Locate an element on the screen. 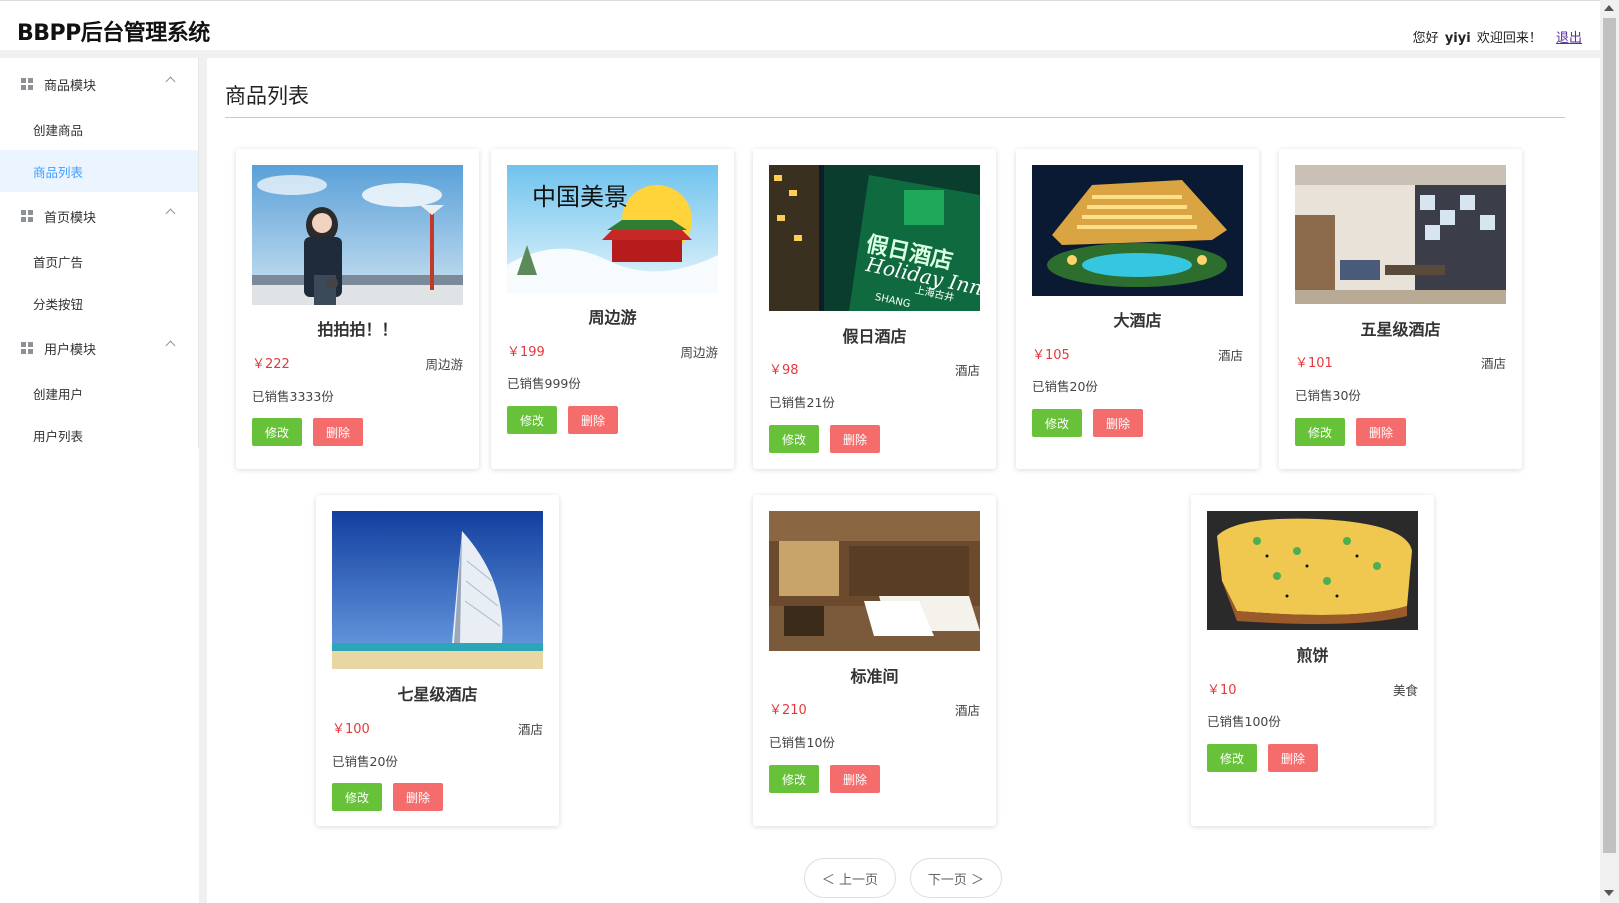 This screenshot has height=903, width=1619. product-sold-count: 已销售999份 is located at coordinates (544, 383).